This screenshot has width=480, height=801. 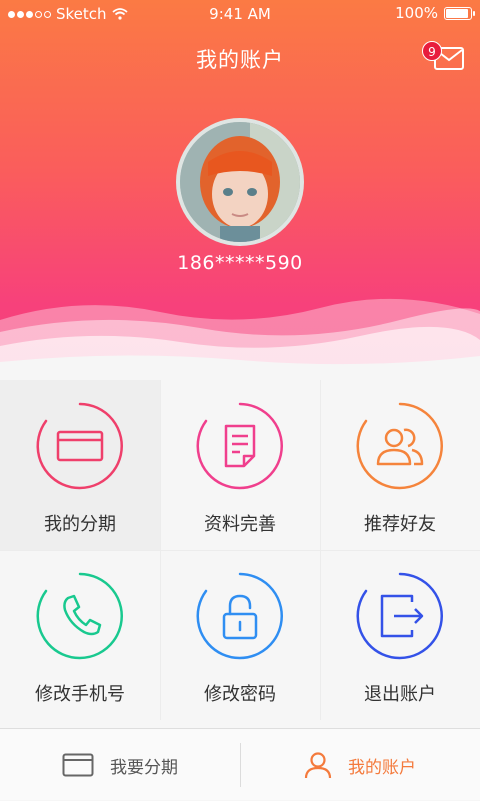 I want to click on menu-label: 修改密码, so click(x=240, y=694).